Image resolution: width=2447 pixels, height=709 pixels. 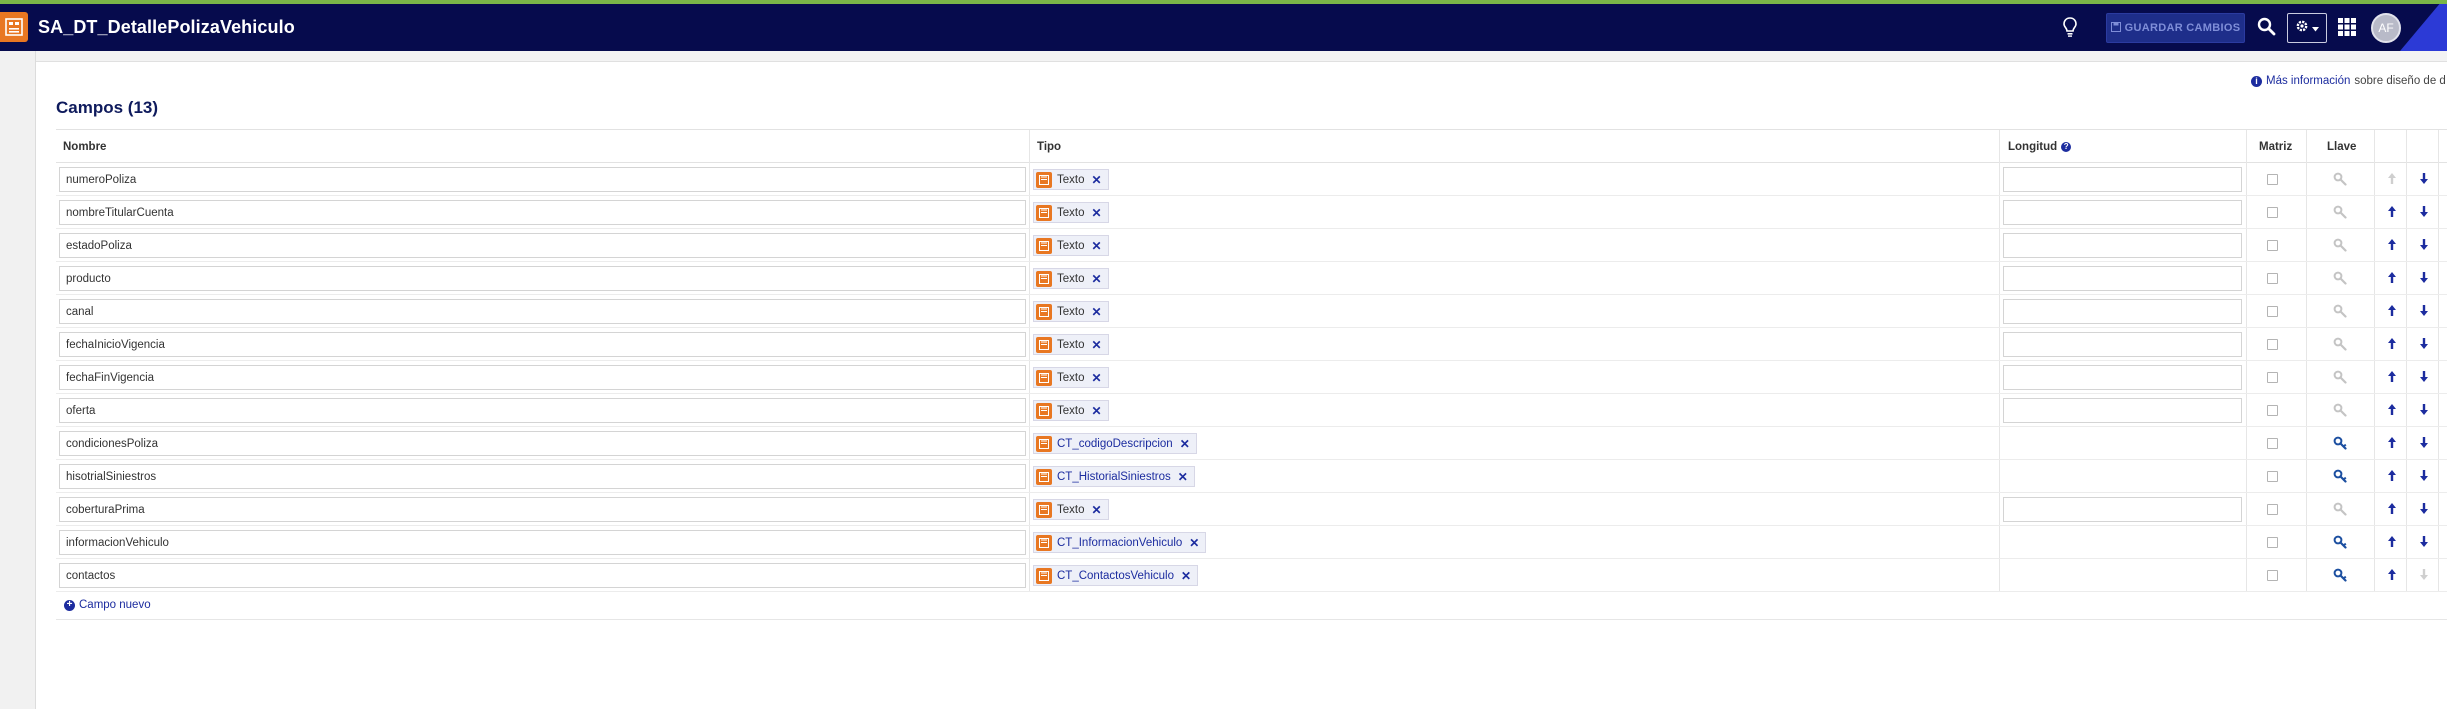 I want to click on field-type-tag: CT_codigoDescripcion ✕, so click(x=1115, y=443).